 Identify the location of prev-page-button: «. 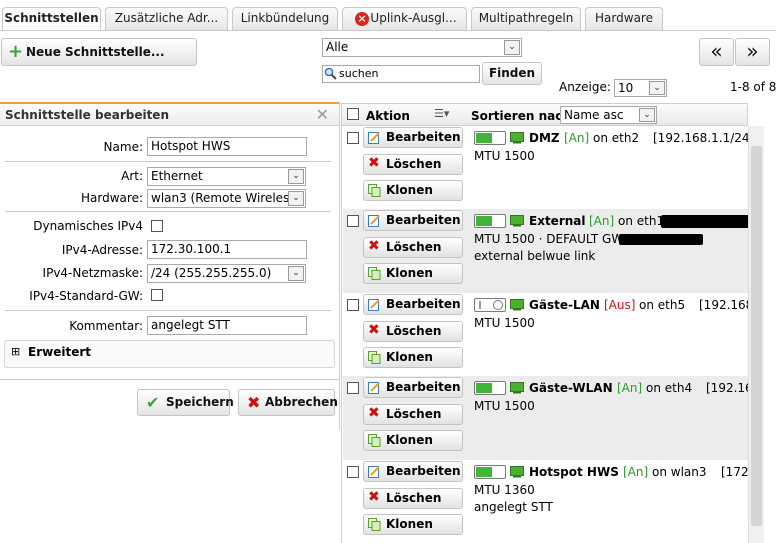
(716, 52).